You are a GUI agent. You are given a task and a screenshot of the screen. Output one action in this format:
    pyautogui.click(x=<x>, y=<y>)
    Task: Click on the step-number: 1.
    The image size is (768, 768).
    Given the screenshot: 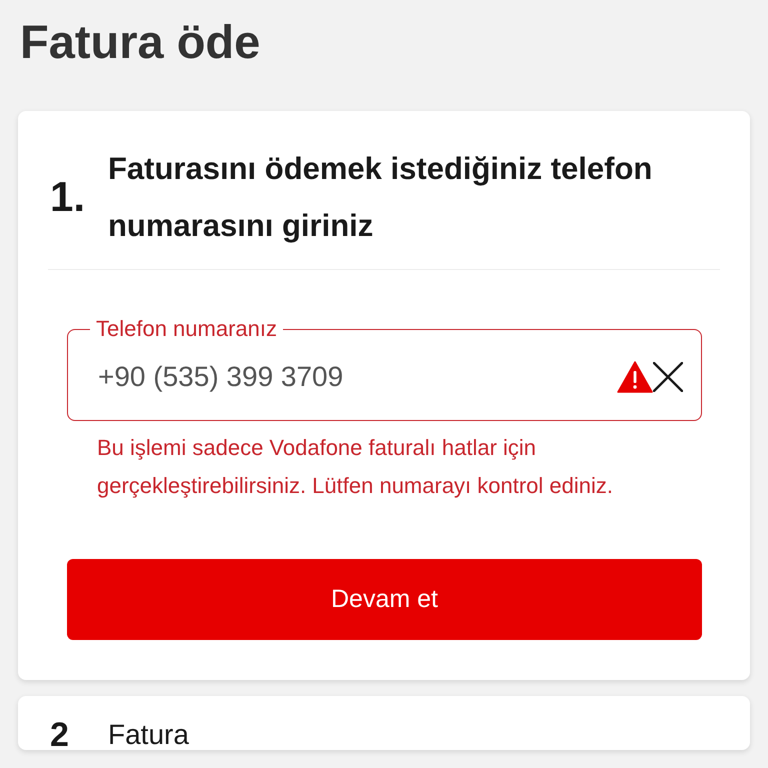 What is the action you would take?
    pyautogui.click(x=68, y=197)
    